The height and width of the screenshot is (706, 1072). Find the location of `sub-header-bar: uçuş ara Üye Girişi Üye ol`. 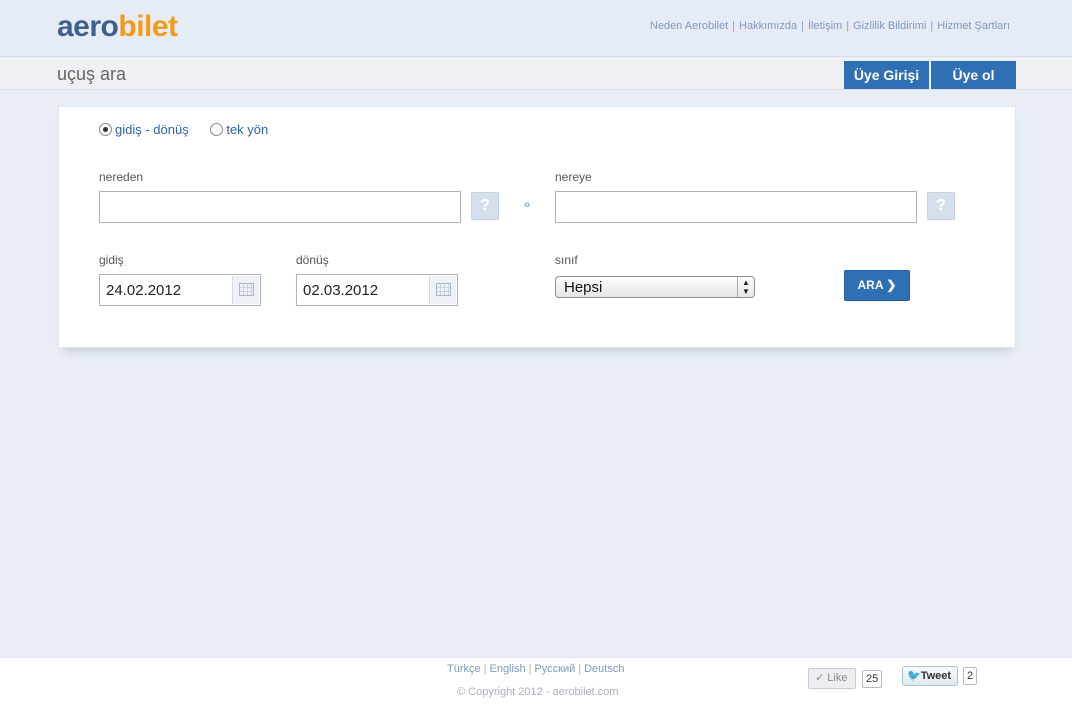

sub-header-bar: uçuş ara Üye Girişi Üye ol is located at coordinates (536, 74).